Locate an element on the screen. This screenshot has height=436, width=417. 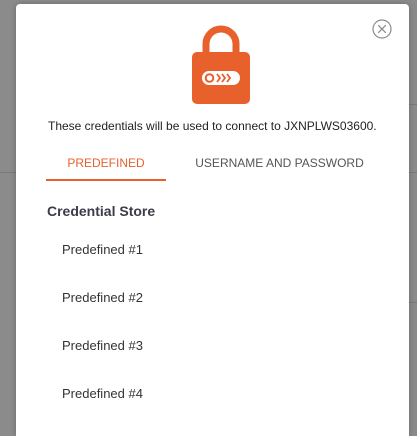
tab-username-and-password: USERNAME AND PASSWORD is located at coordinates (279, 164).